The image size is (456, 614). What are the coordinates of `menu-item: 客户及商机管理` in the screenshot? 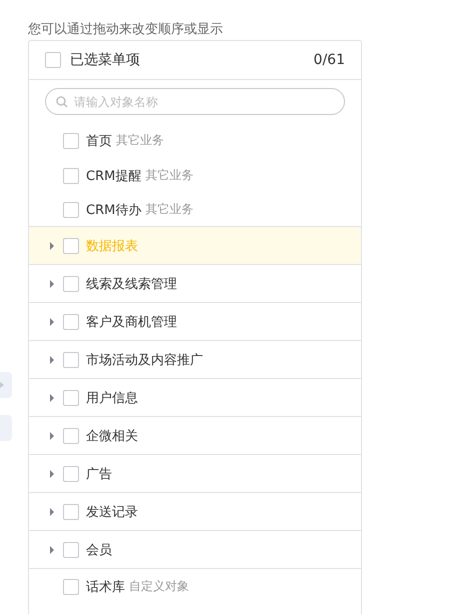 It's located at (195, 322).